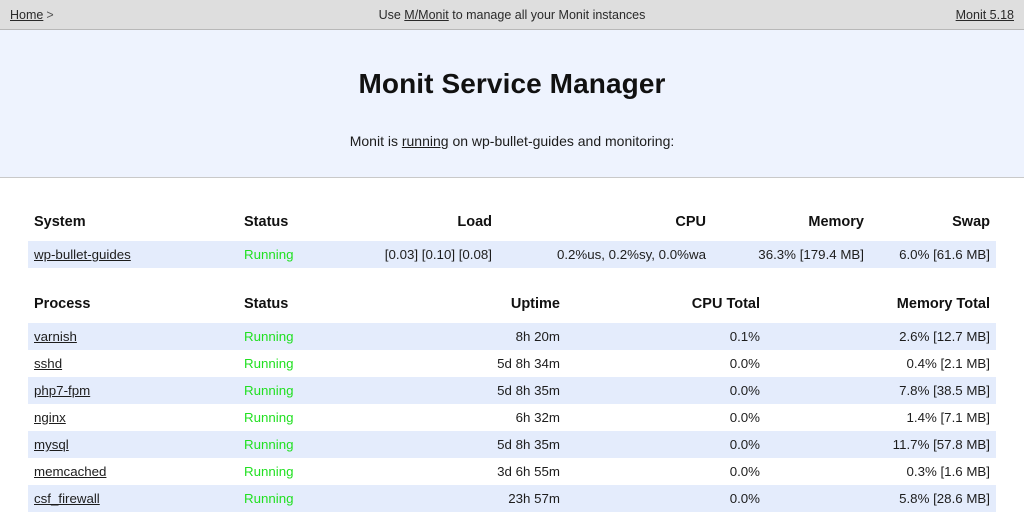  What do you see at coordinates (60, 222) in the screenshot?
I see `system-header-name: System` at bounding box center [60, 222].